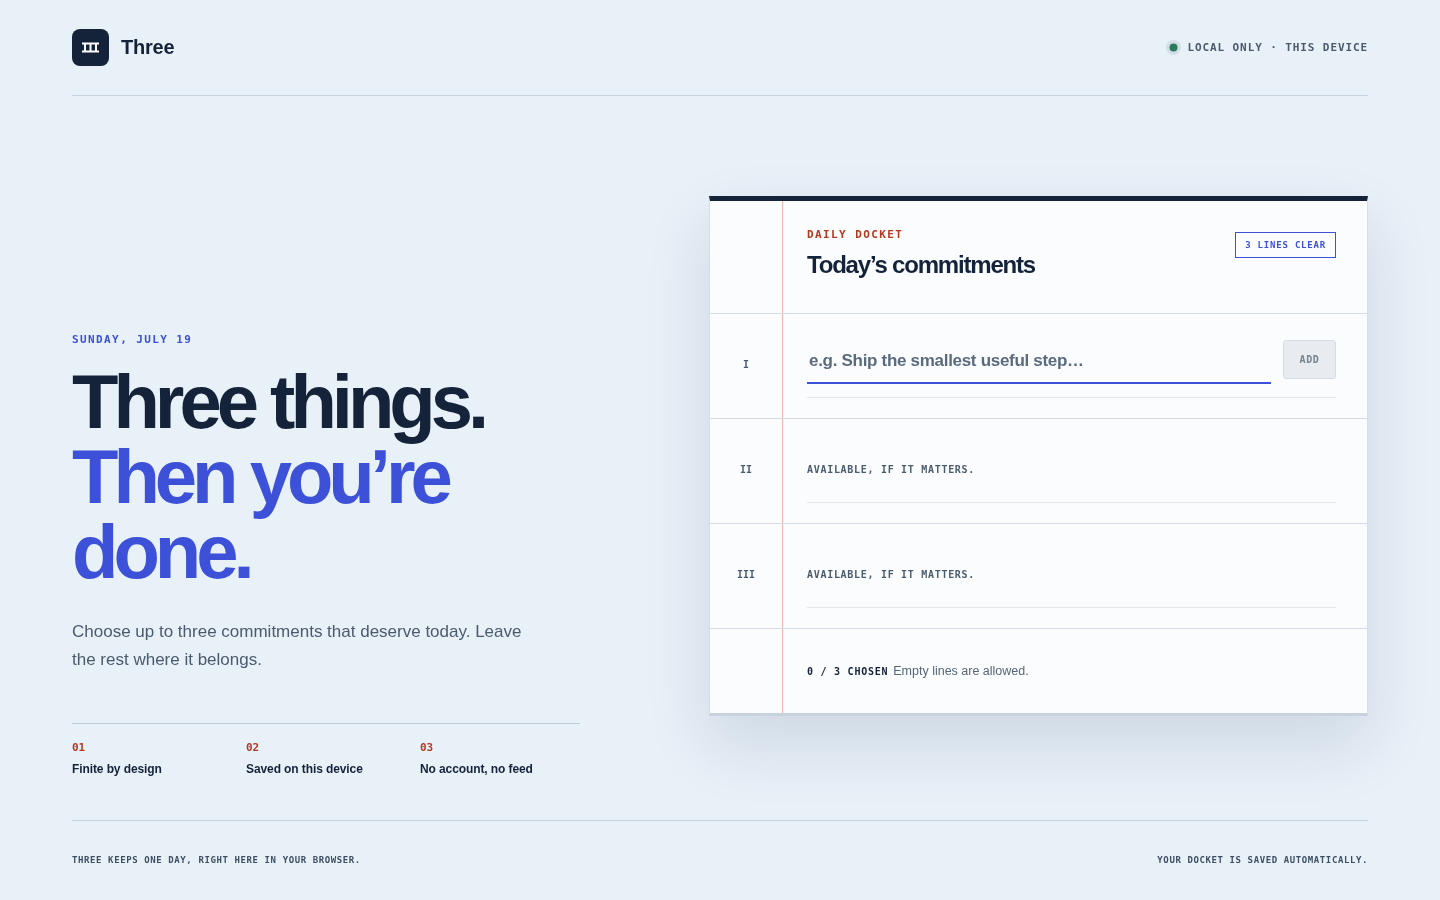 The width and height of the screenshot is (1440, 900). I want to click on status-dot-icon, so click(1174, 47).